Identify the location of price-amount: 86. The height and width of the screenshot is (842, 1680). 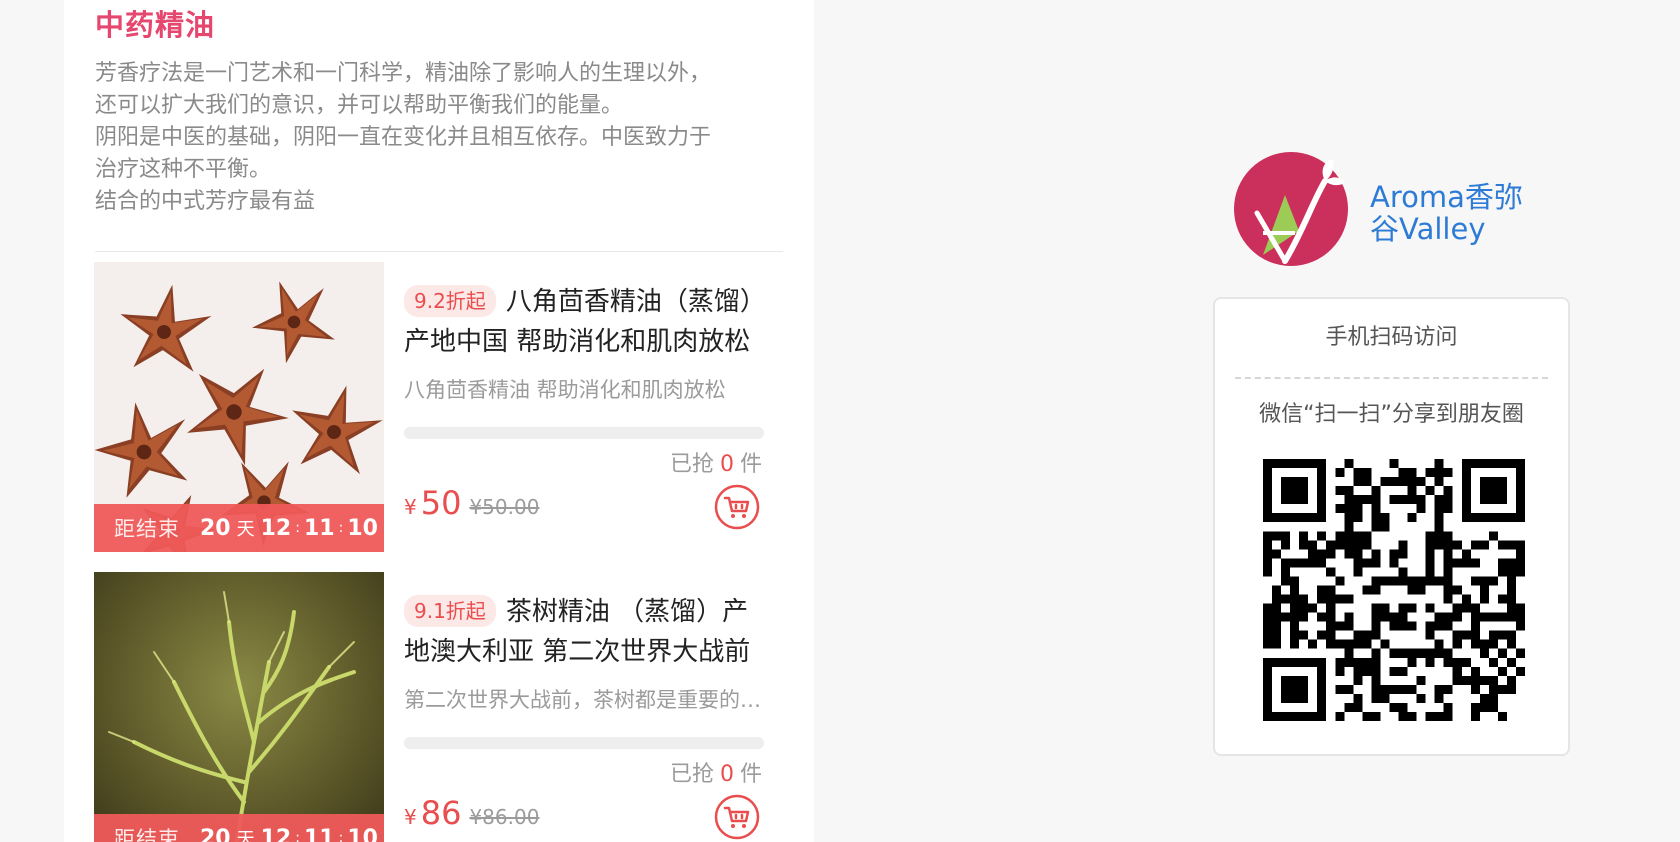
(441, 813).